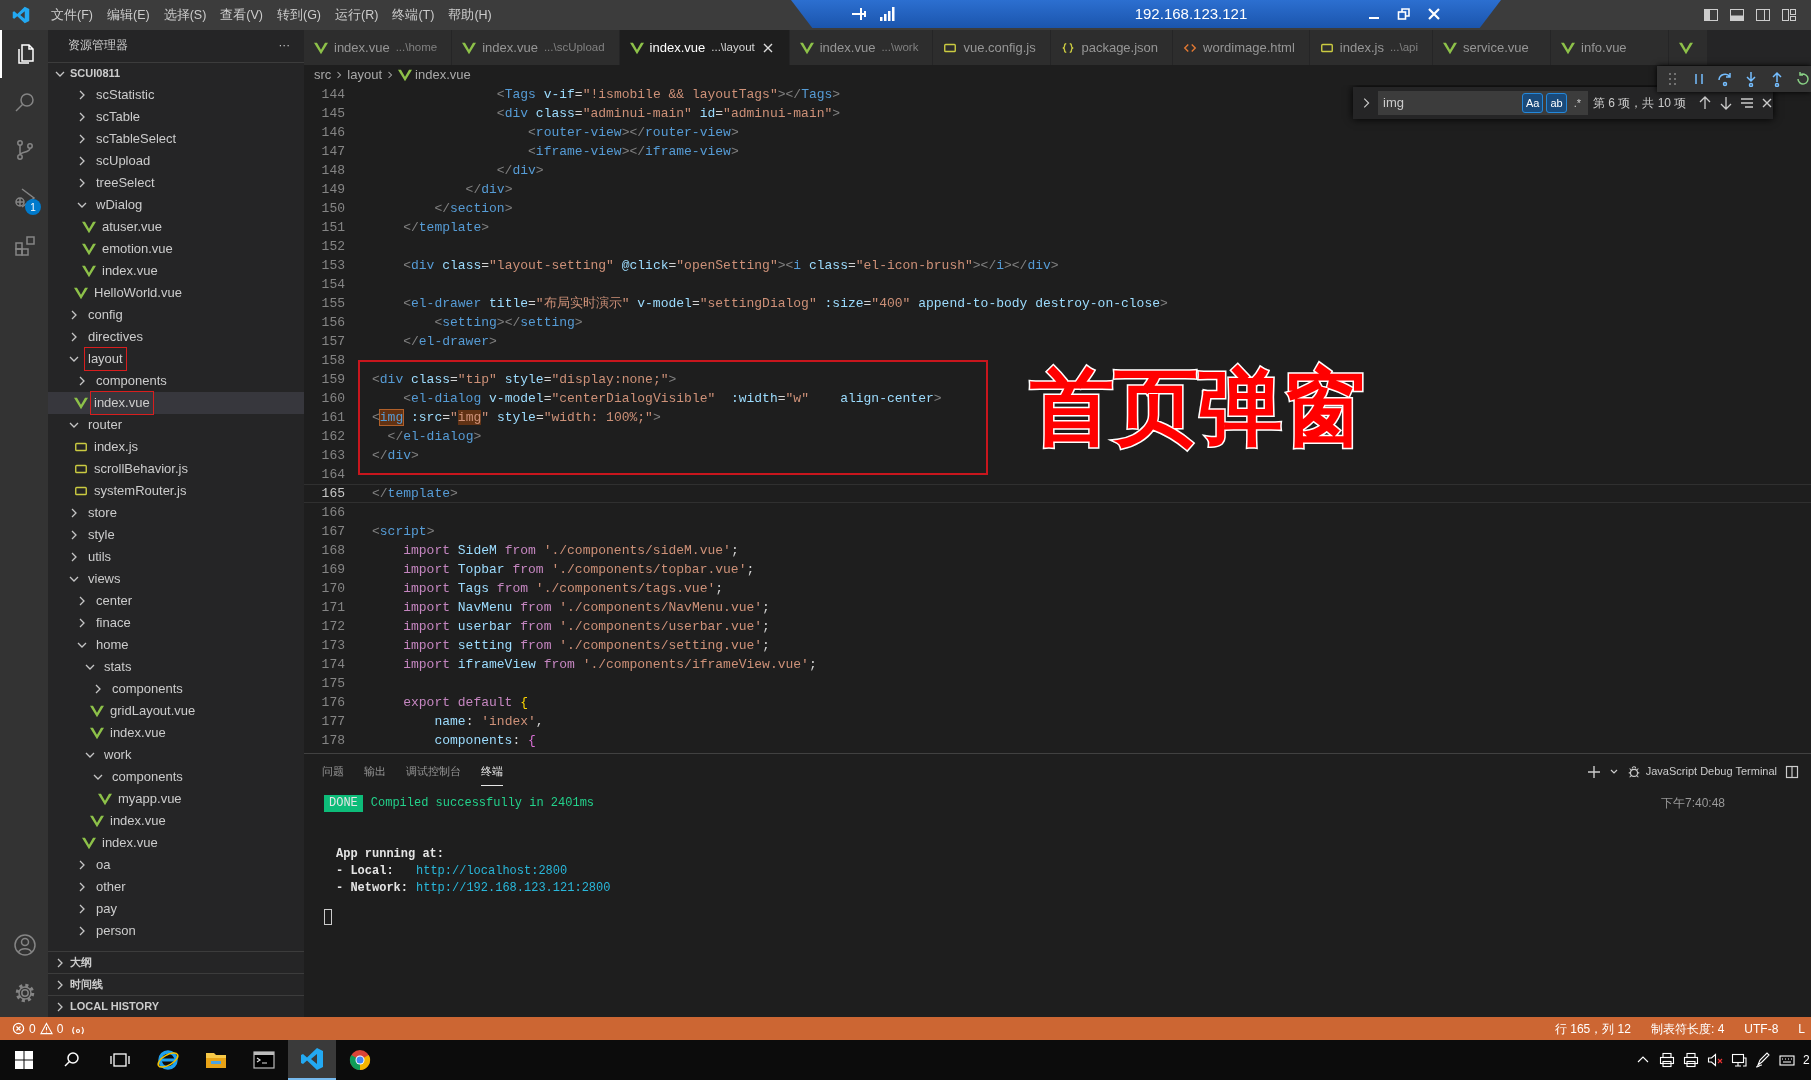  Describe the element at coordinates (413, 15) in the screenshot. I see `menu-item: 终端(T)` at that location.